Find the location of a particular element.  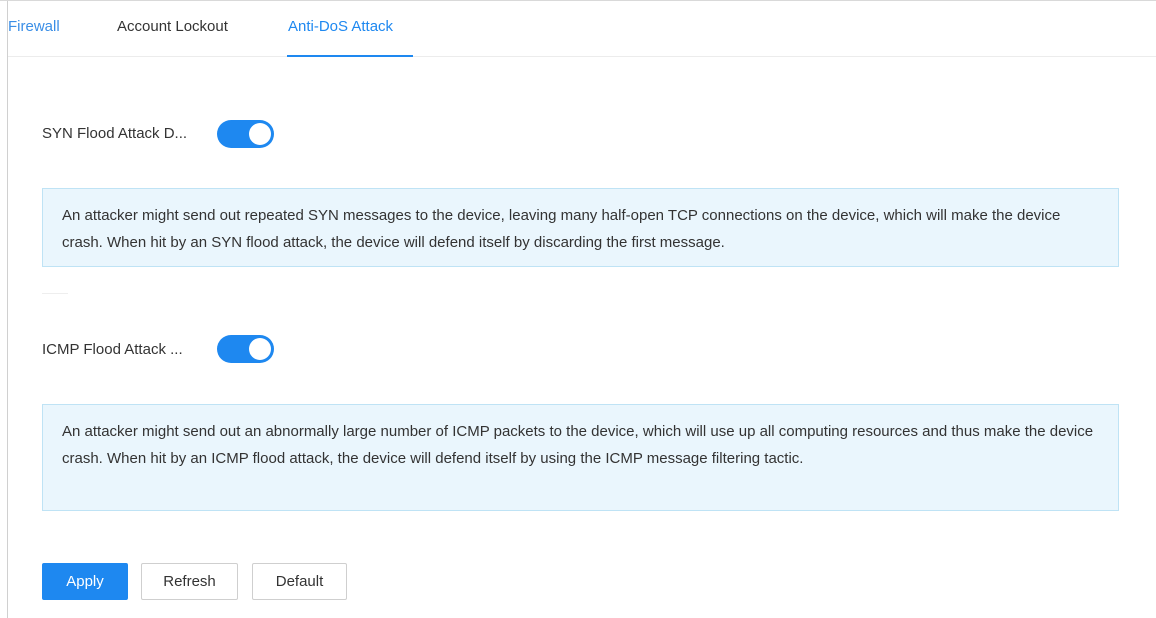

active-tab-indicator is located at coordinates (350, 56).